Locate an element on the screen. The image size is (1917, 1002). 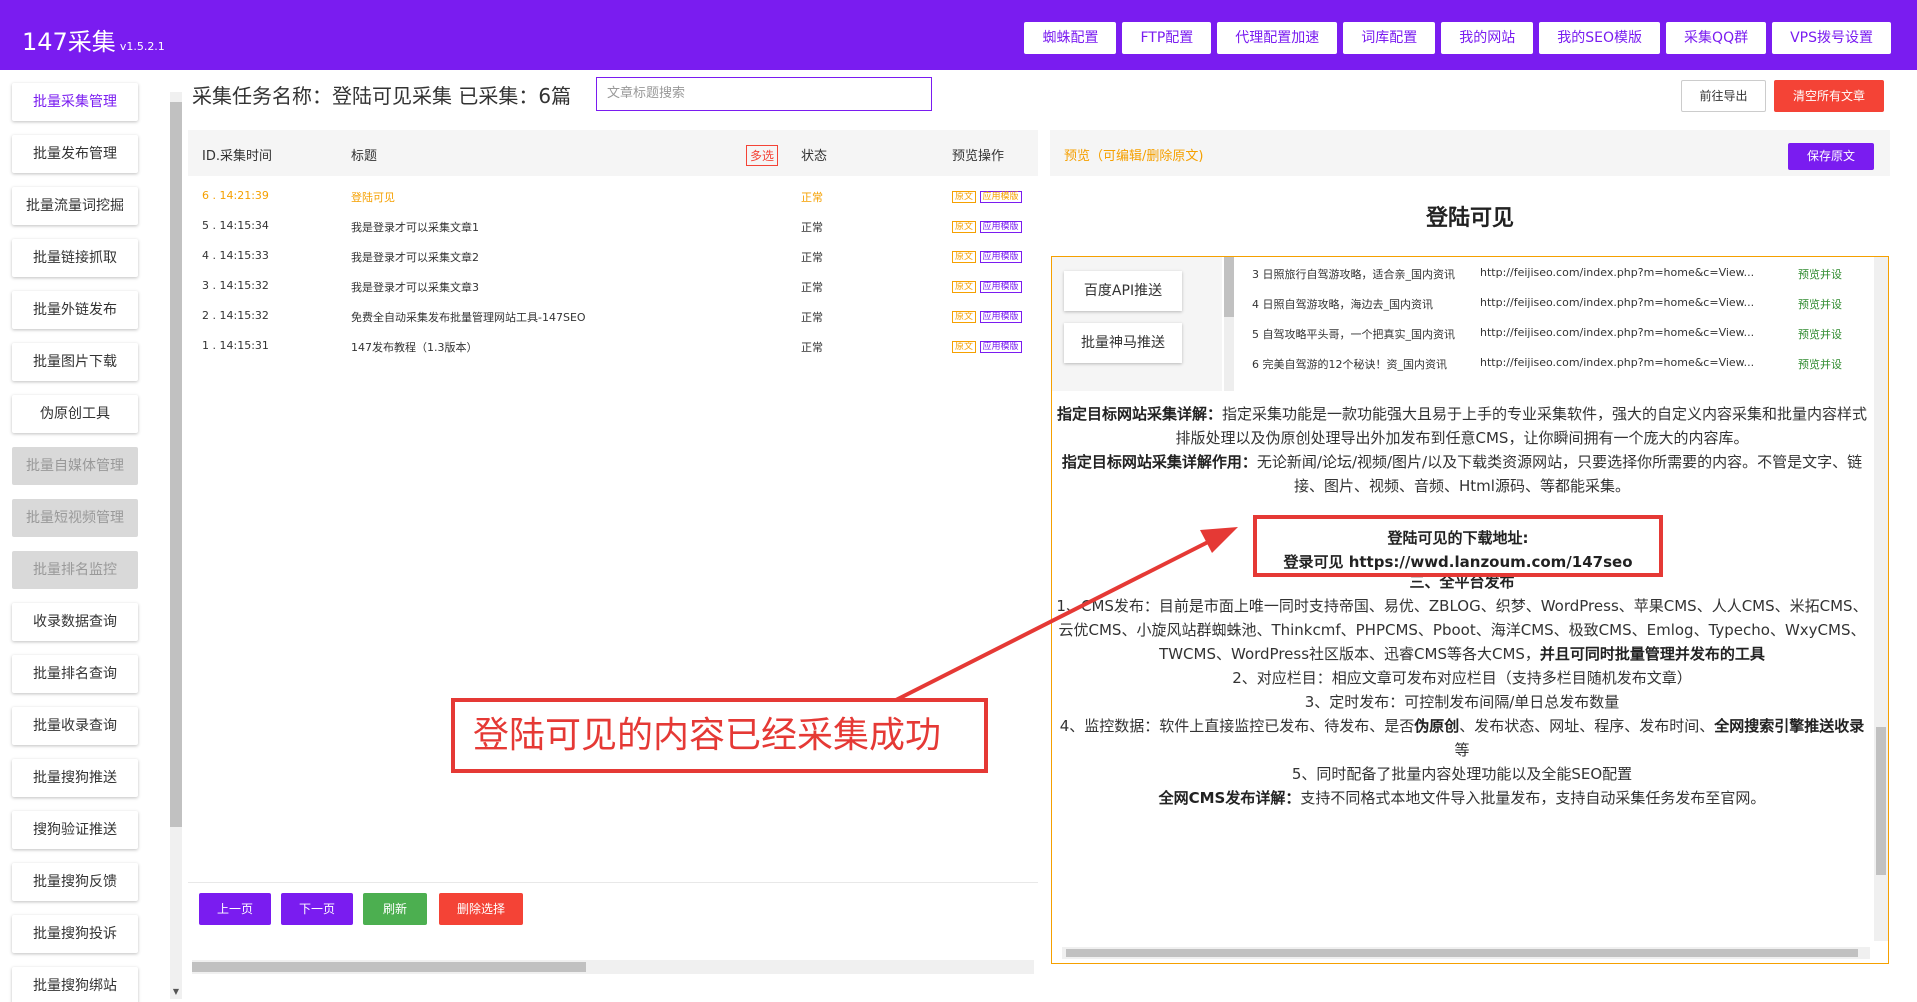
multi-select-button: 多选 is located at coordinates (762, 155).